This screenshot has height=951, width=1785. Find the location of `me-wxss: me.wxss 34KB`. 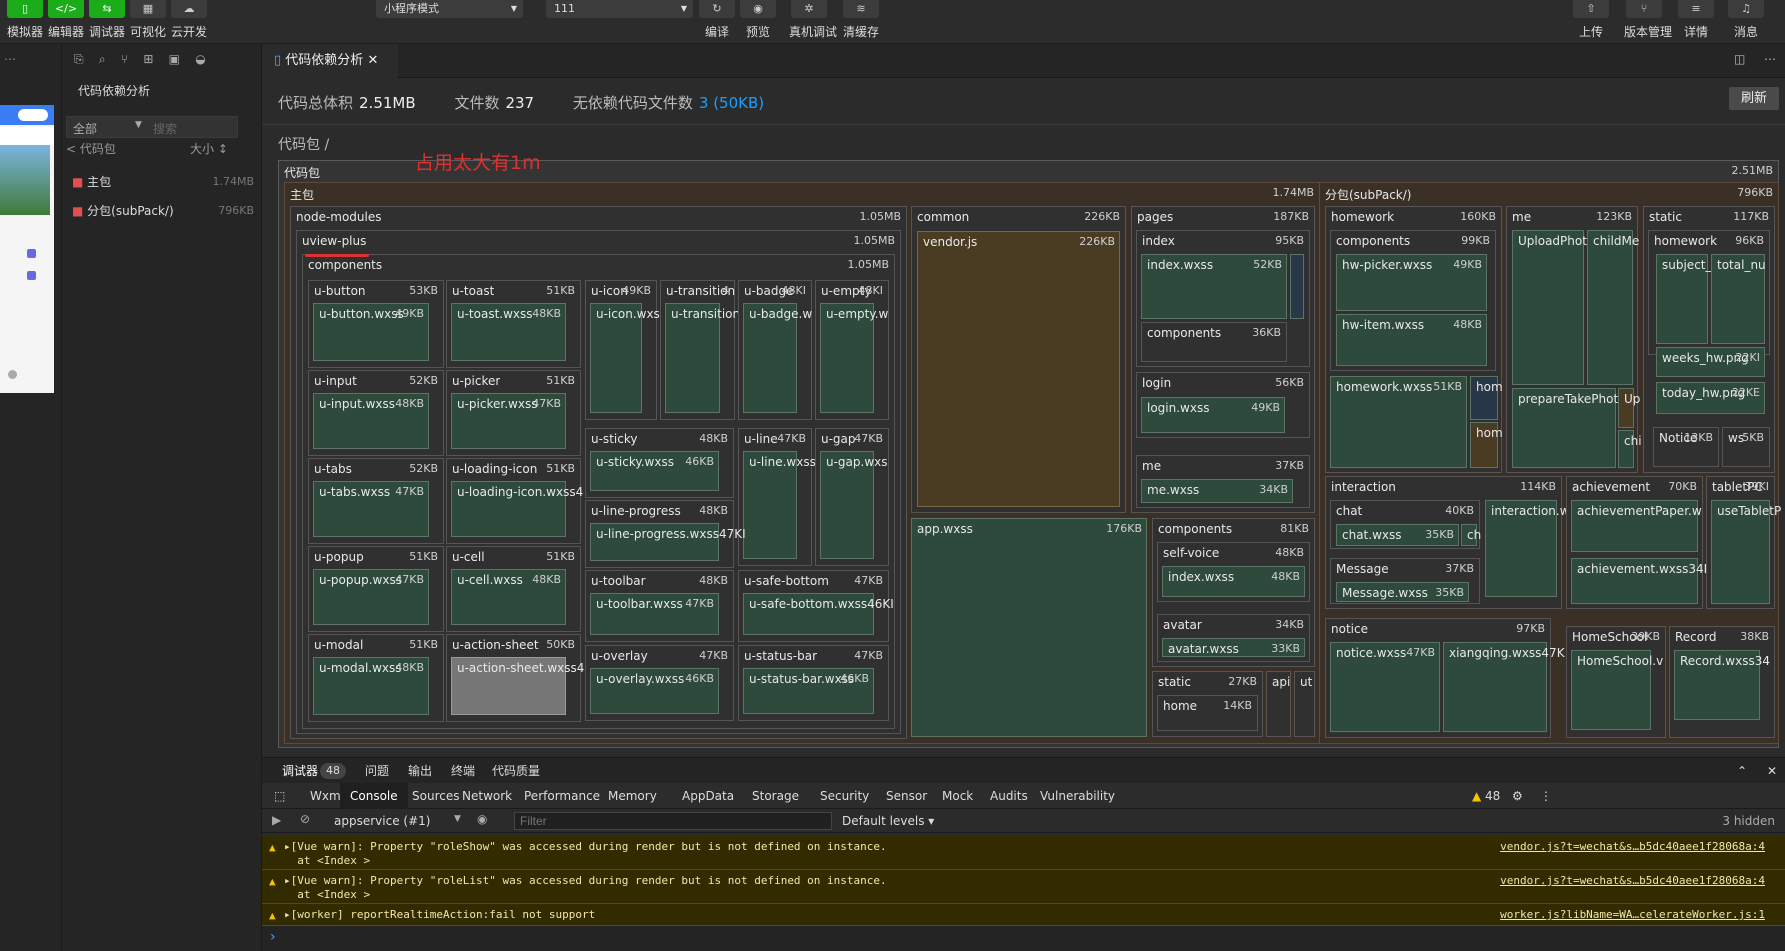

me-wxss: me.wxss 34KB is located at coordinates (1217, 491).